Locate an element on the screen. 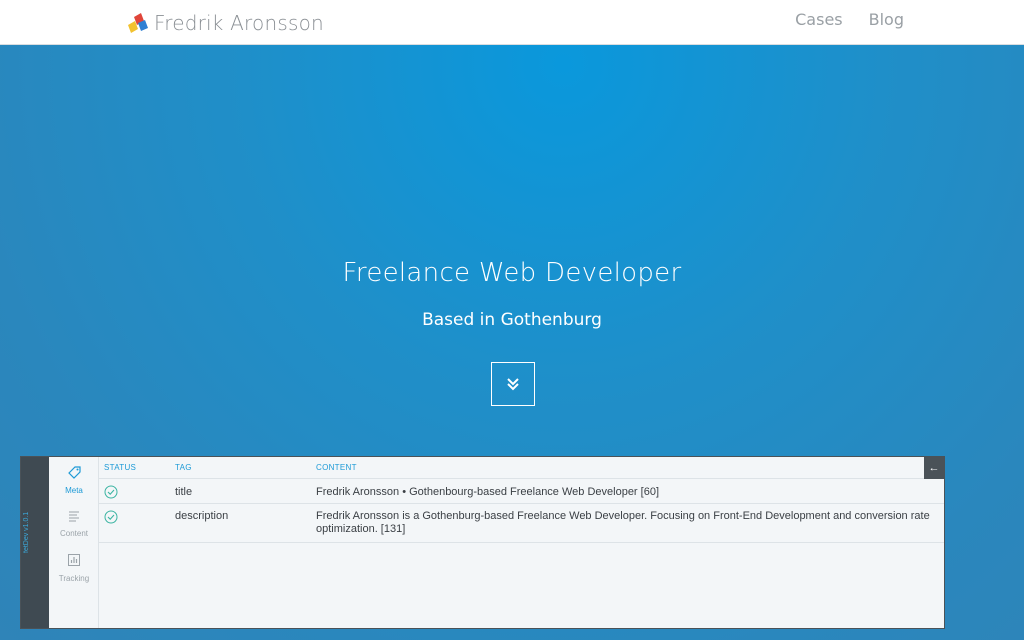  brand-name: Fredrik Aronsson is located at coordinates (239, 23).